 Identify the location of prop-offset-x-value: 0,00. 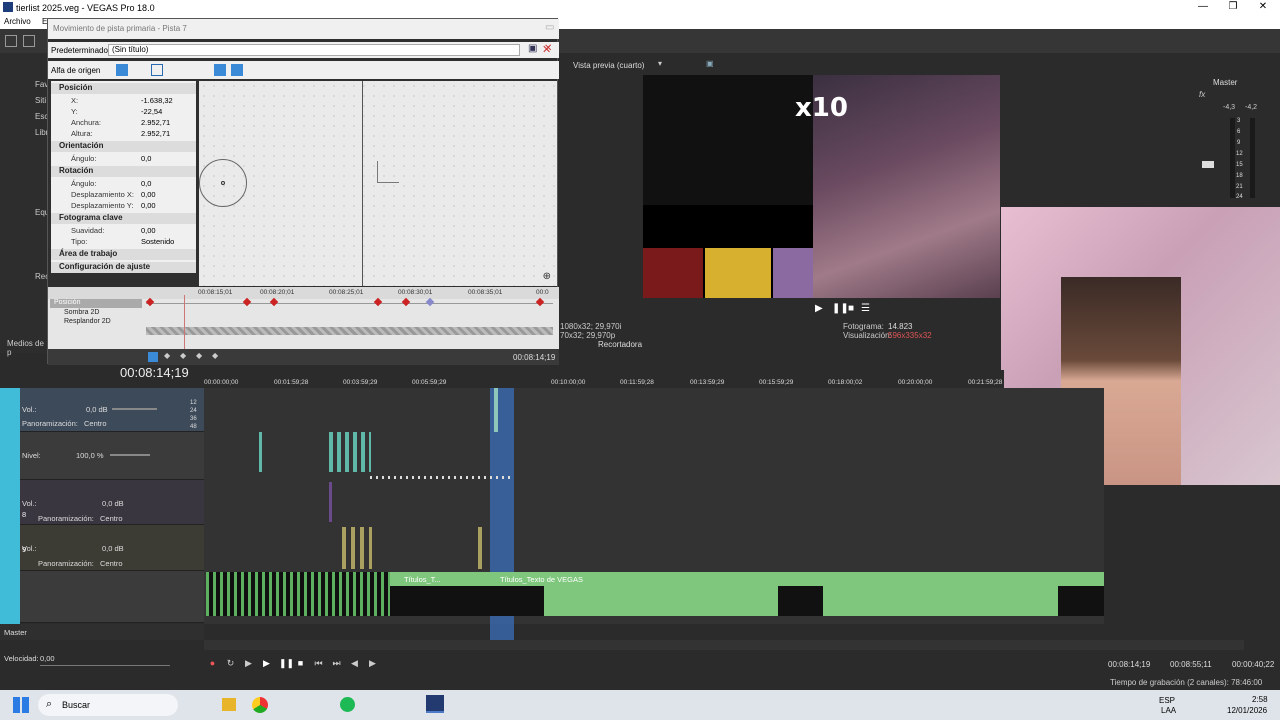
(148, 194).